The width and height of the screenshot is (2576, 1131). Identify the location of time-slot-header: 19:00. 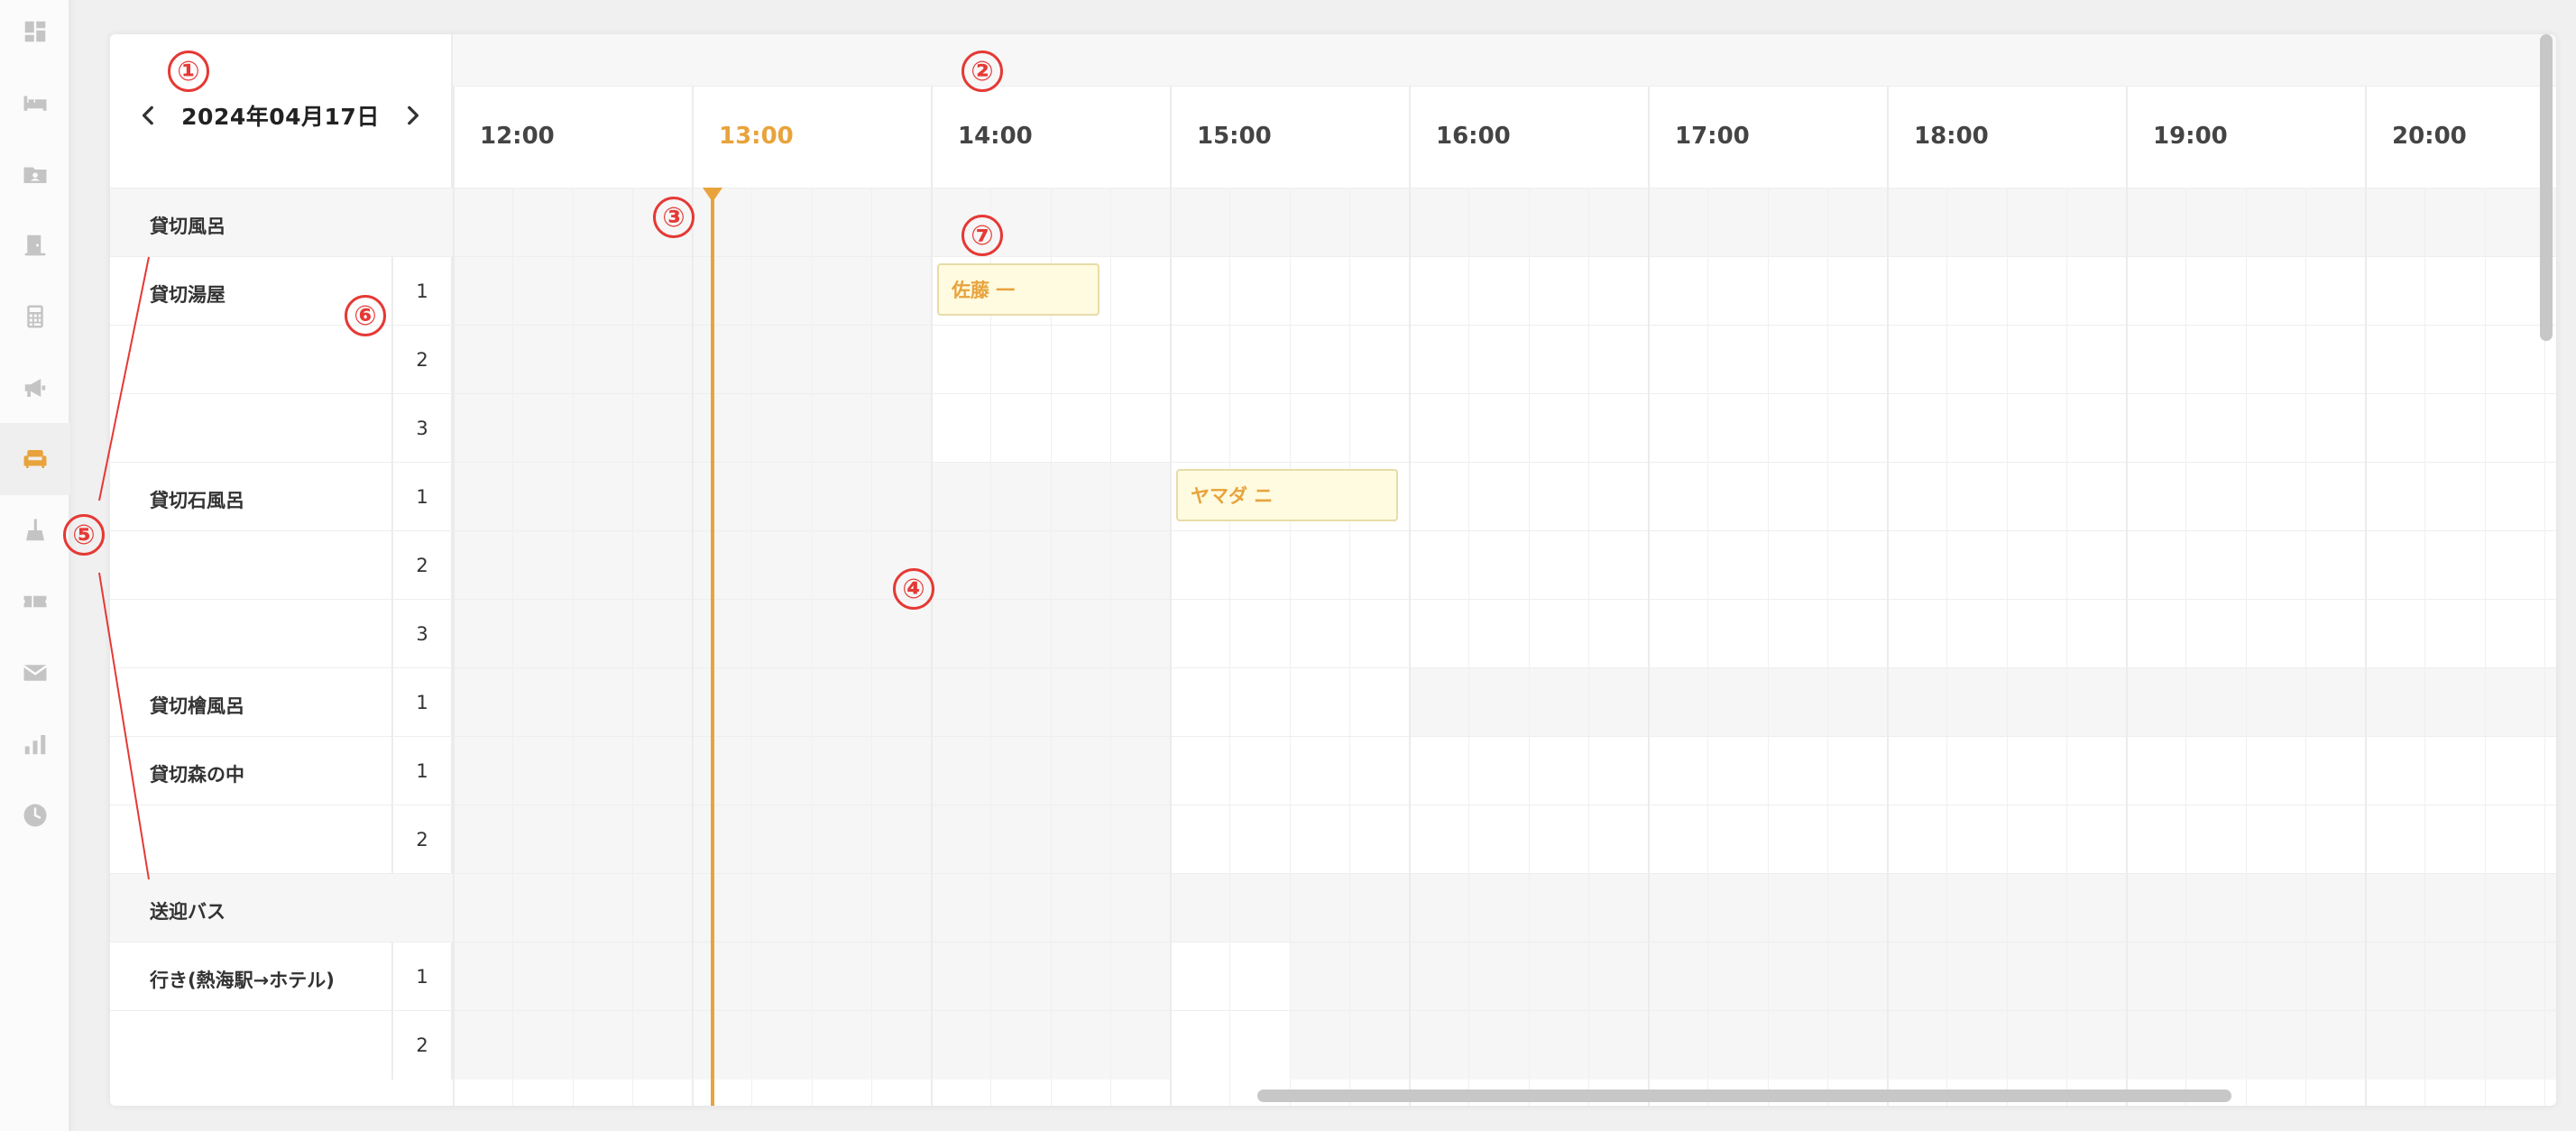
(2246, 138).